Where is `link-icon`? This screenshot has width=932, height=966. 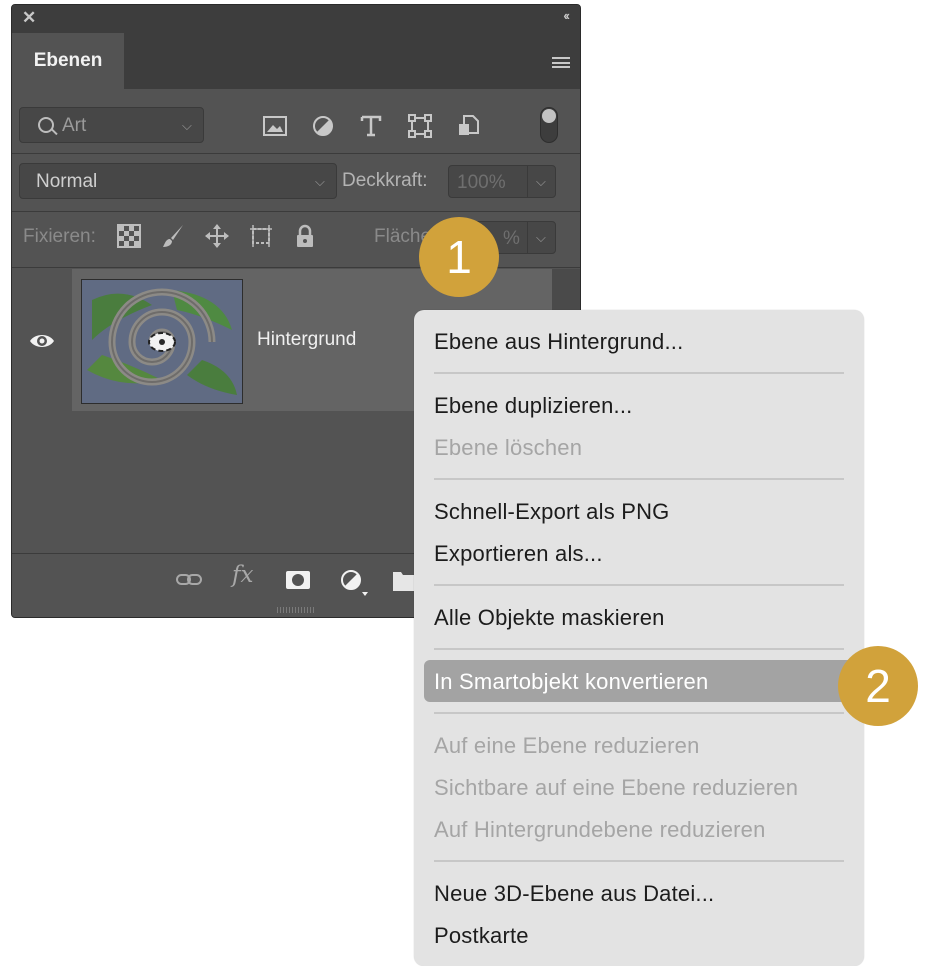 link-icon is located at coordinates (189, 580).